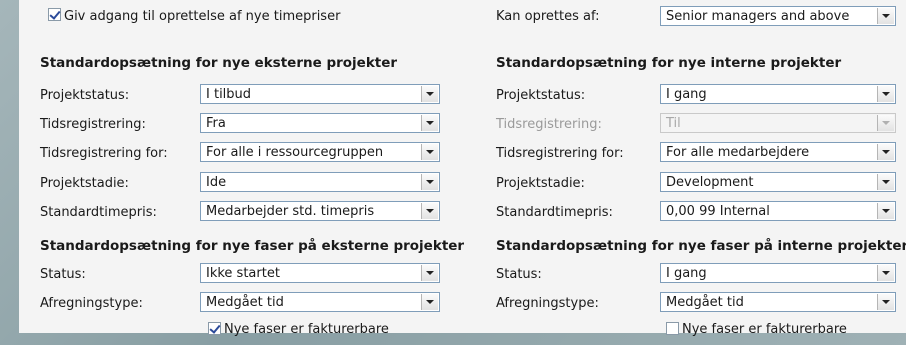 This screenshot has height=345, width=906. Describe the element at coordinates (216, 182) in the screenshot. I see `ext-project-stage-value: Ide` at that location.